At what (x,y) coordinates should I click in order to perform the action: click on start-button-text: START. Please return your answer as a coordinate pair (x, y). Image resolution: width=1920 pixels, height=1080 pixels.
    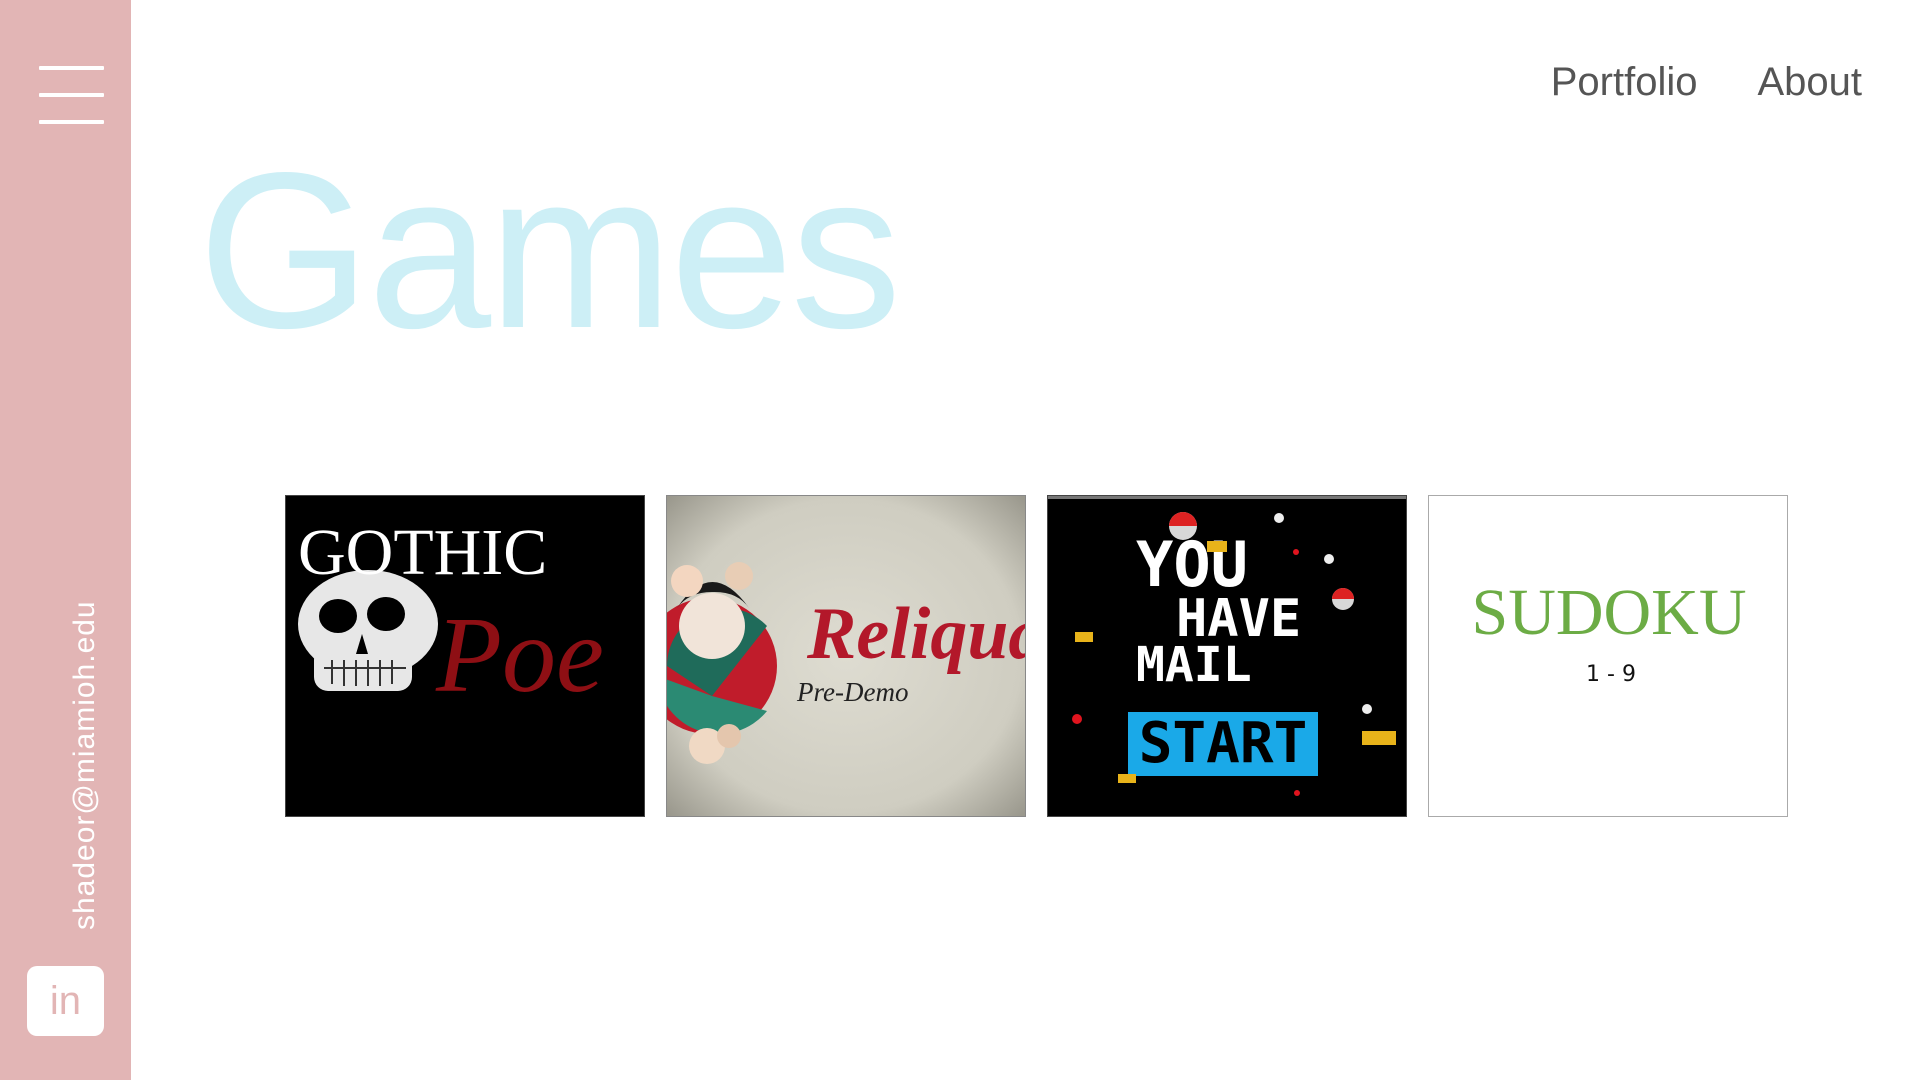
    Looking at the image, I should click on (1223, 743).